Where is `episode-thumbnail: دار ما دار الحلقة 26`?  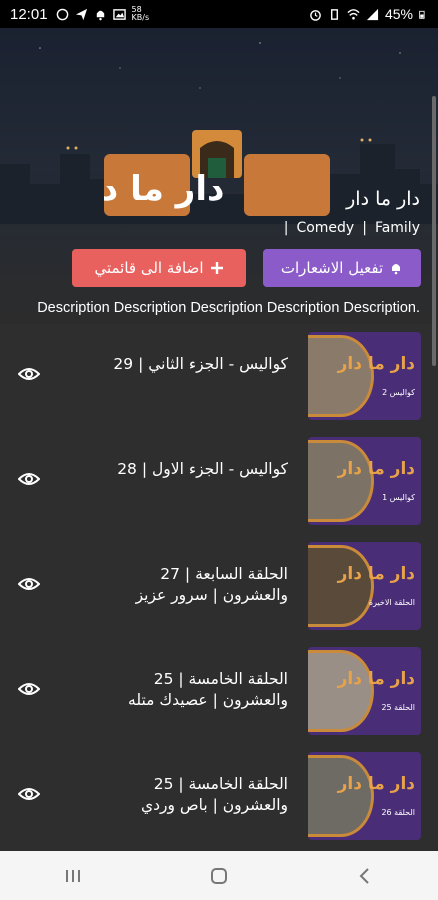
episode-thumbnail: دار ما دار الحلقة 26 is located at coordinates (364, 796).